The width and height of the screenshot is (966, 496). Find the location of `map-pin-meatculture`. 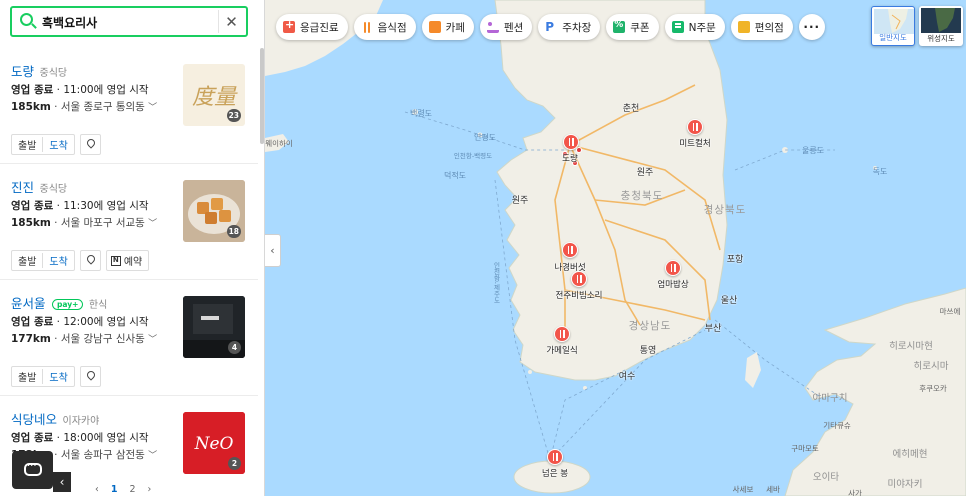

map-pin-meatculture is located at coordinates (695, 127).